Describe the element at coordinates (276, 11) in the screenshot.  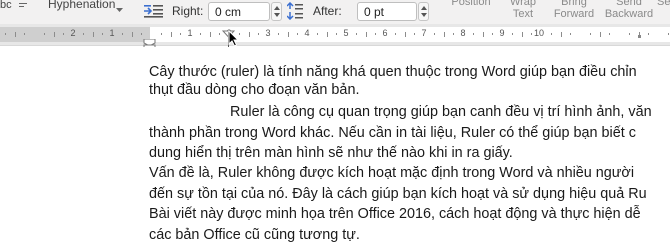
I see `indent-right-stepper` at that location.